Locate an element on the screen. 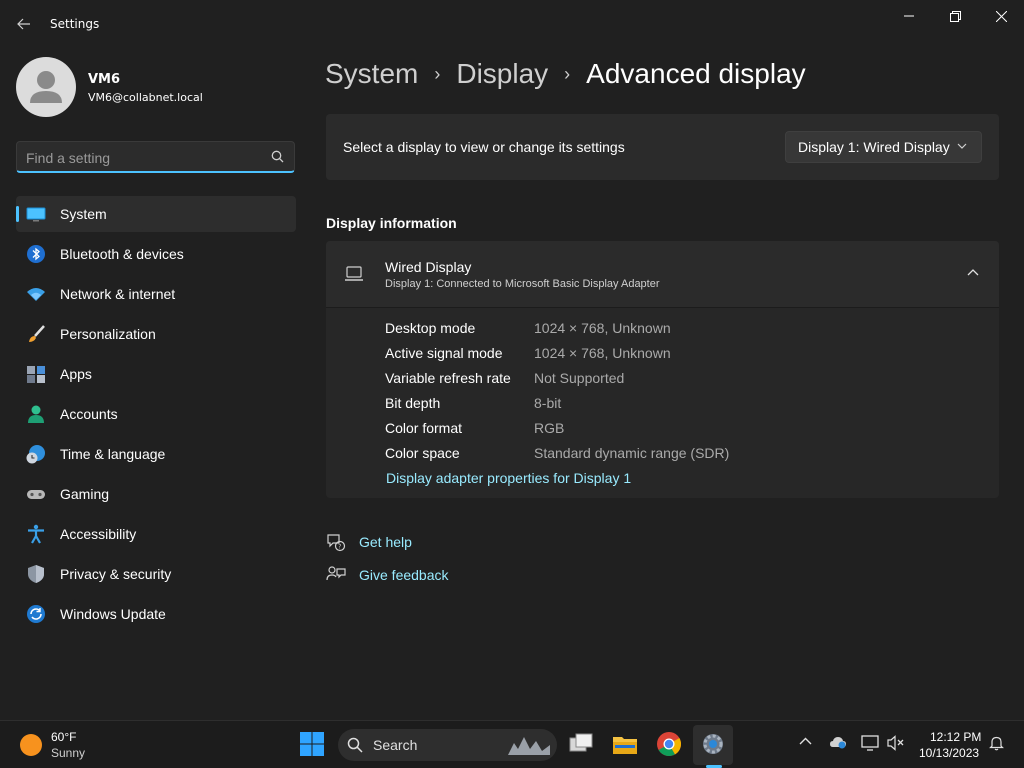 This screenshot has width=1024, height=768. sidebar-item-time-language: Time & language is located at coordinates (156, 454).